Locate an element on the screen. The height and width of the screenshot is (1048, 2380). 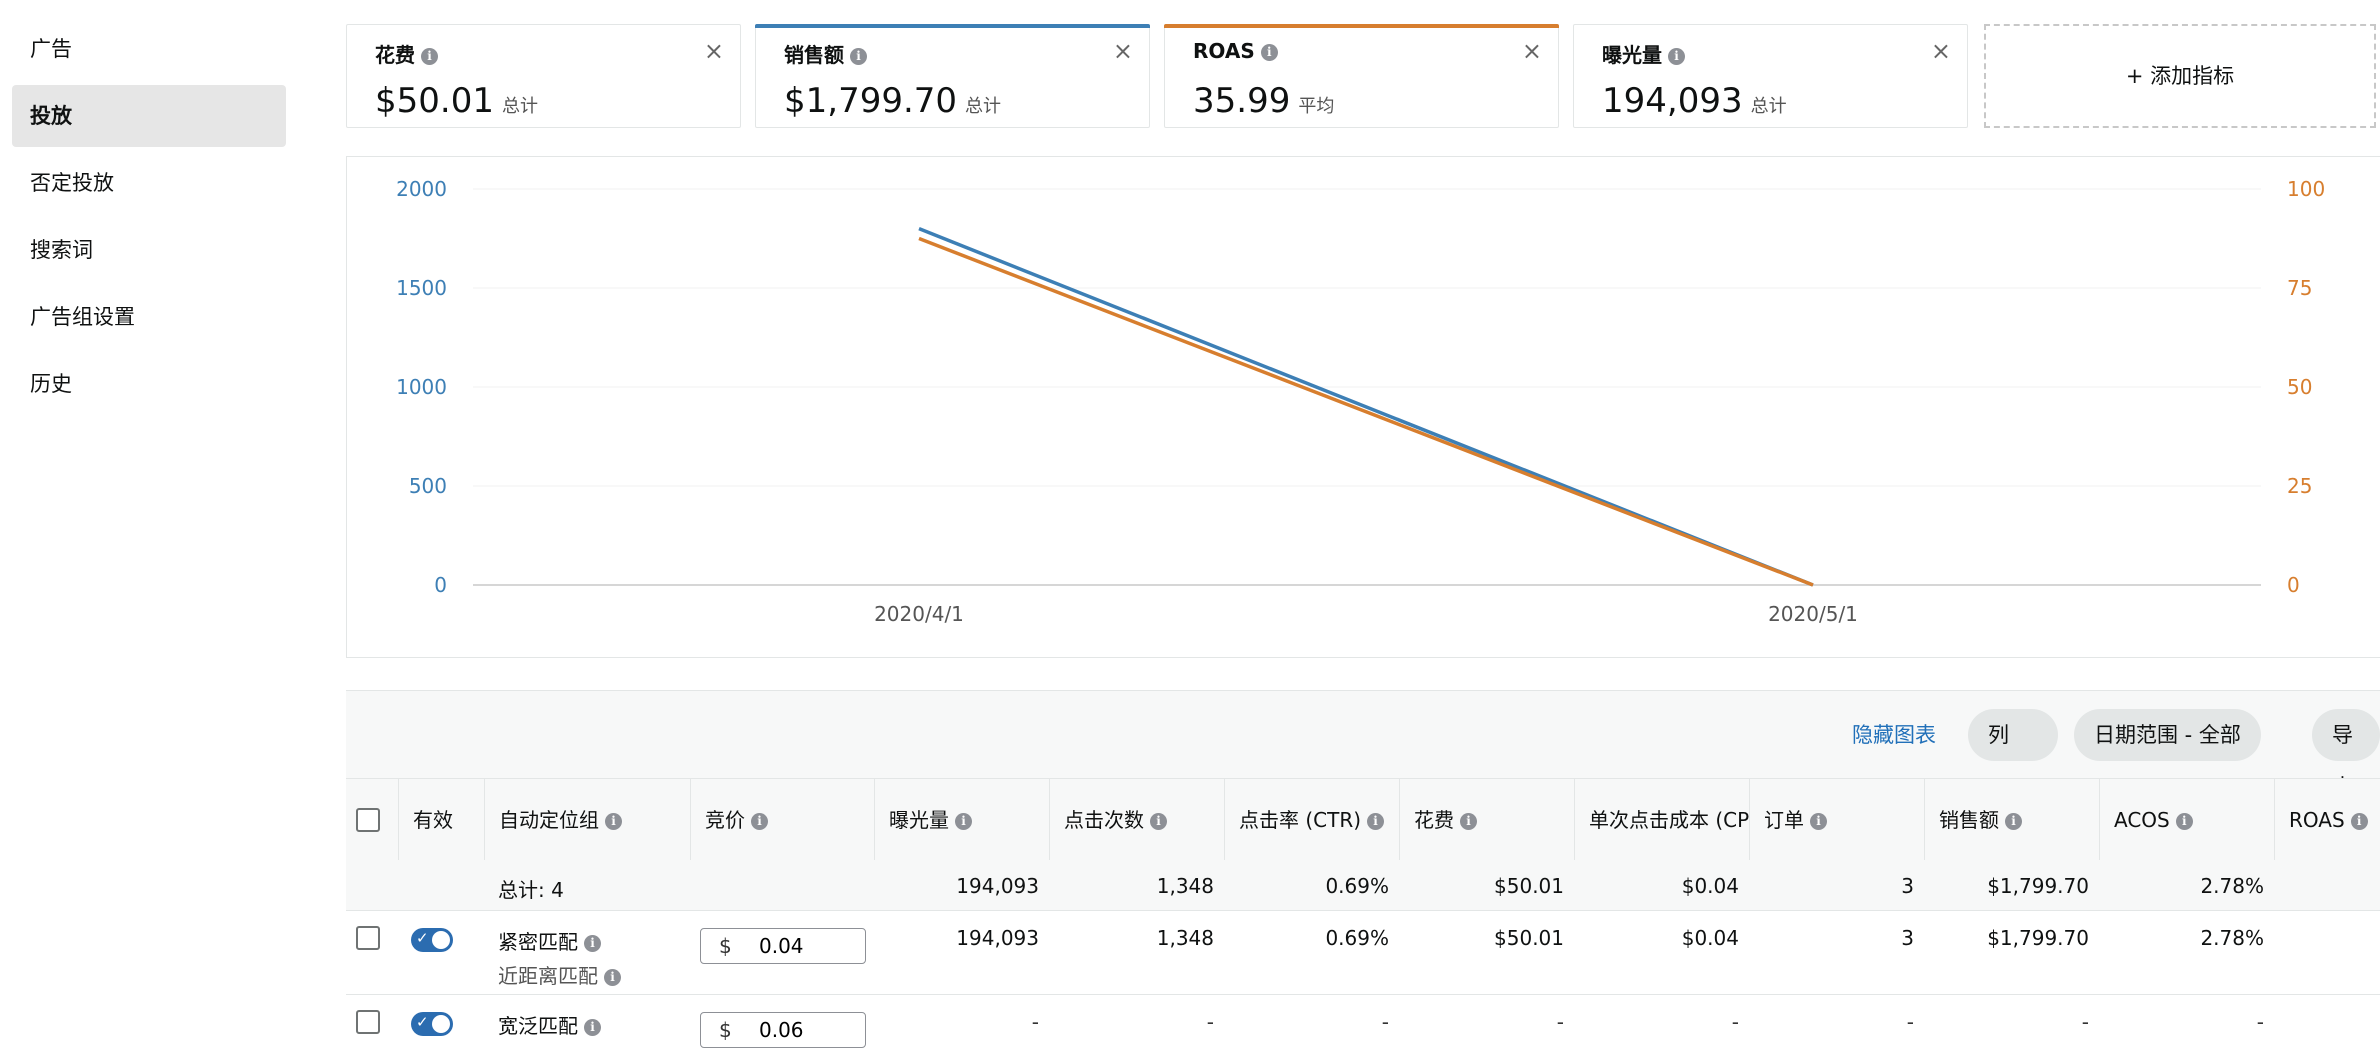
sidebar-item-search-terms: 搜索词 is located at coordinates (149, 250).